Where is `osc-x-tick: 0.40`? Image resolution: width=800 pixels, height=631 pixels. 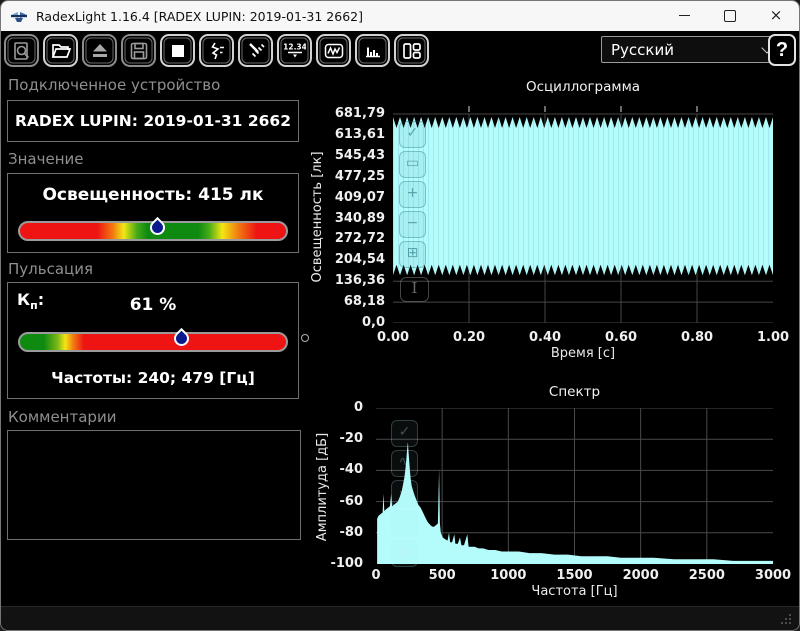 osc-x-tick: 0.40 is located at coordinates (545, 337).